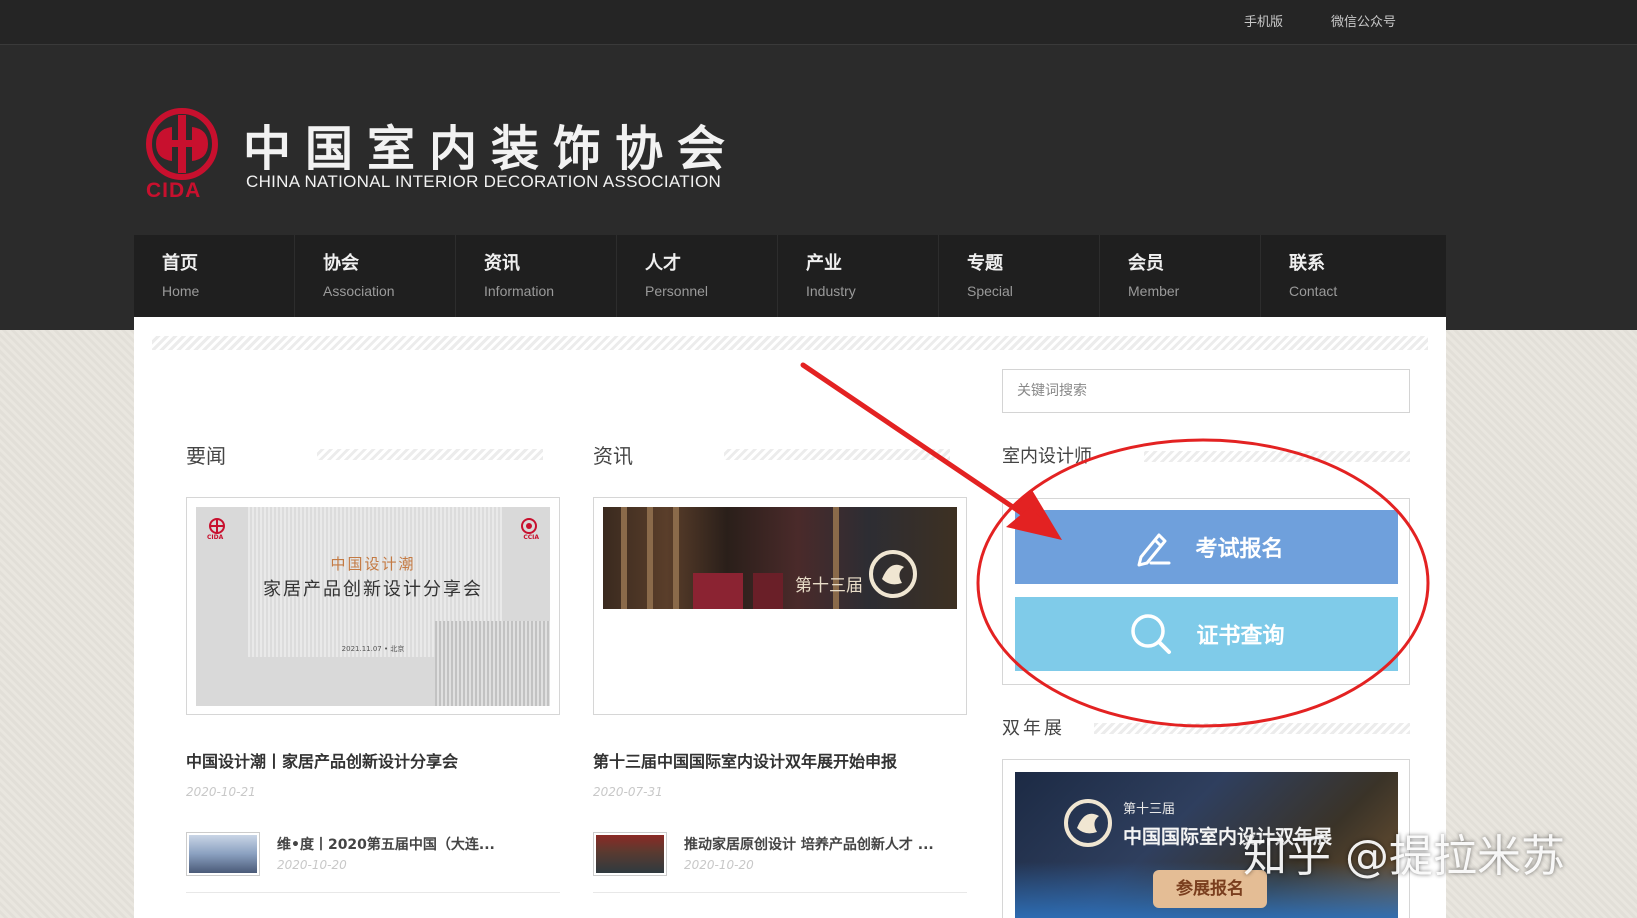 This screenshot has width=1637, height=918. I want to click on biennale-card: 第十三届 中国国际室内设计双年展 参展报名, so click(1206, 838).